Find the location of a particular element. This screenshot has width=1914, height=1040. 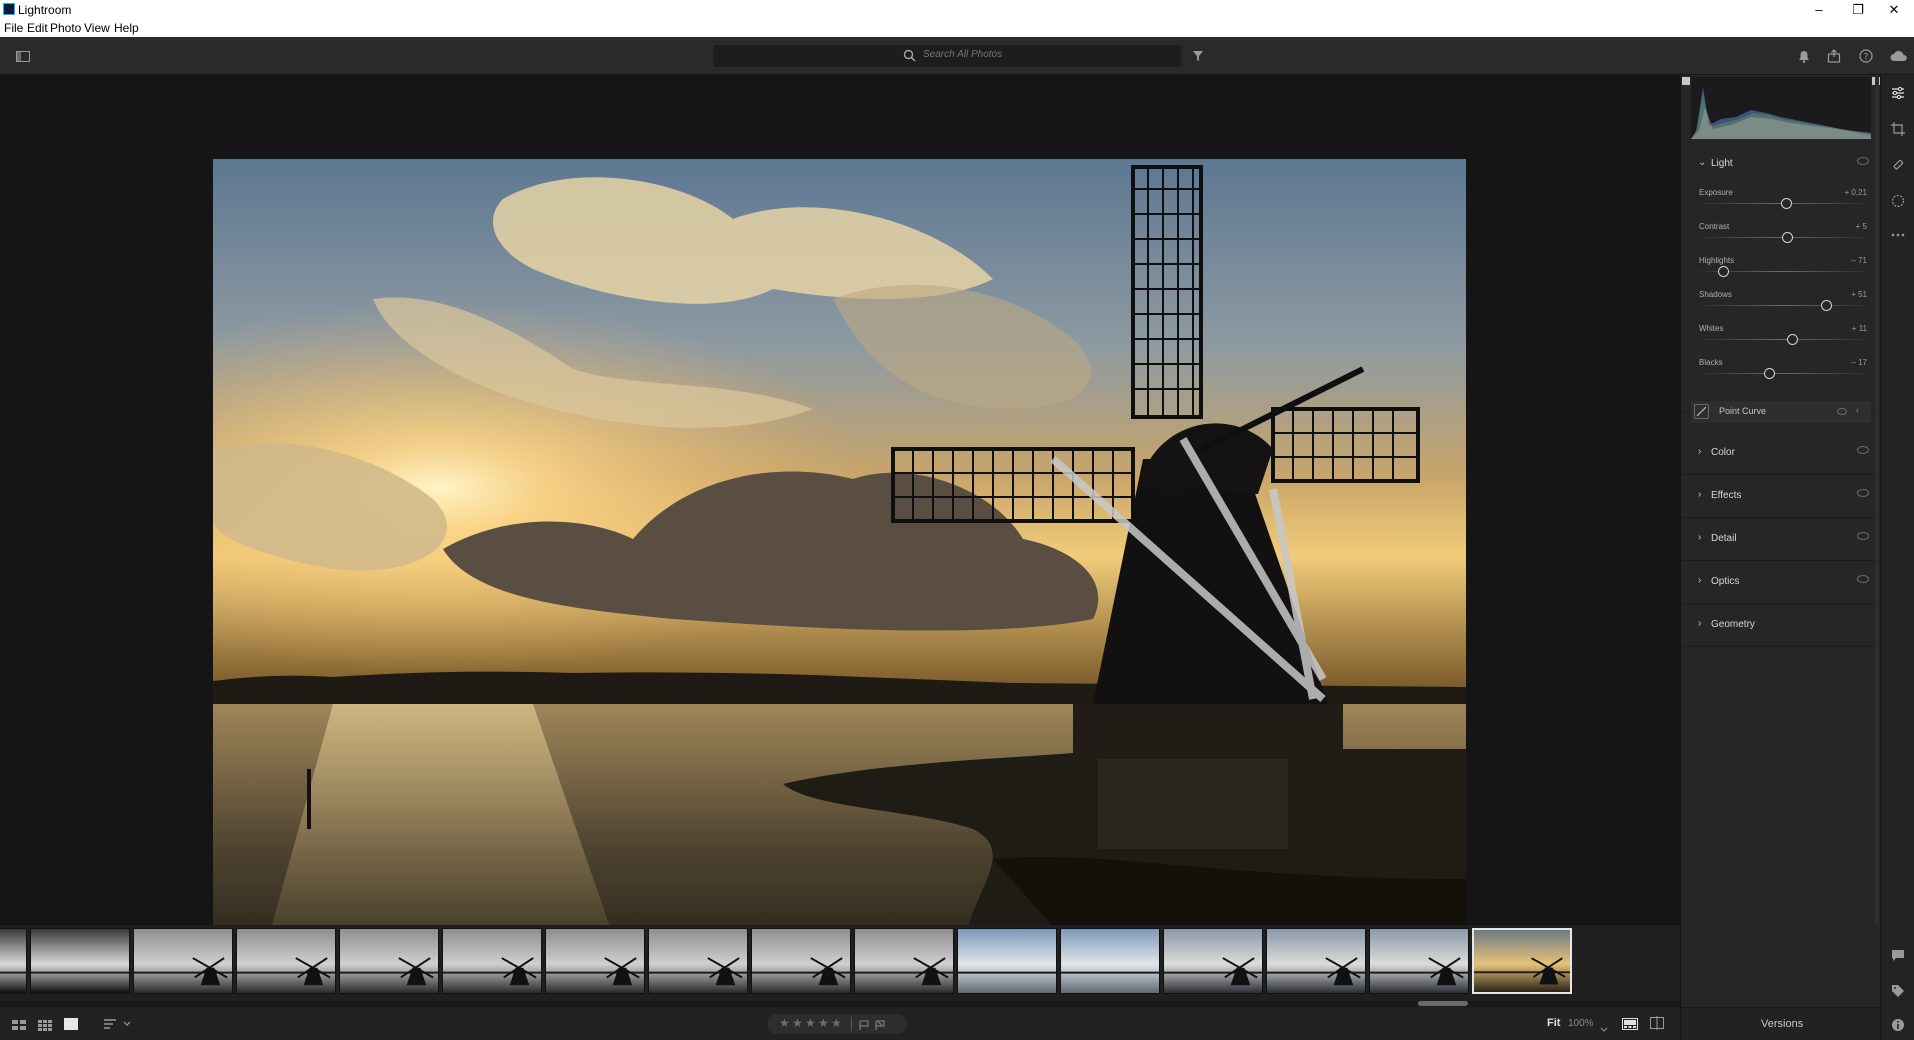

chevron-down-icon is located at coordinates (1604, 1029).